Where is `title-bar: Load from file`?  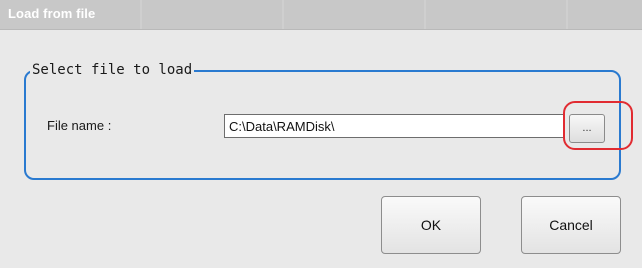 title-bar: Load from file is located at coordinates (321, 15).